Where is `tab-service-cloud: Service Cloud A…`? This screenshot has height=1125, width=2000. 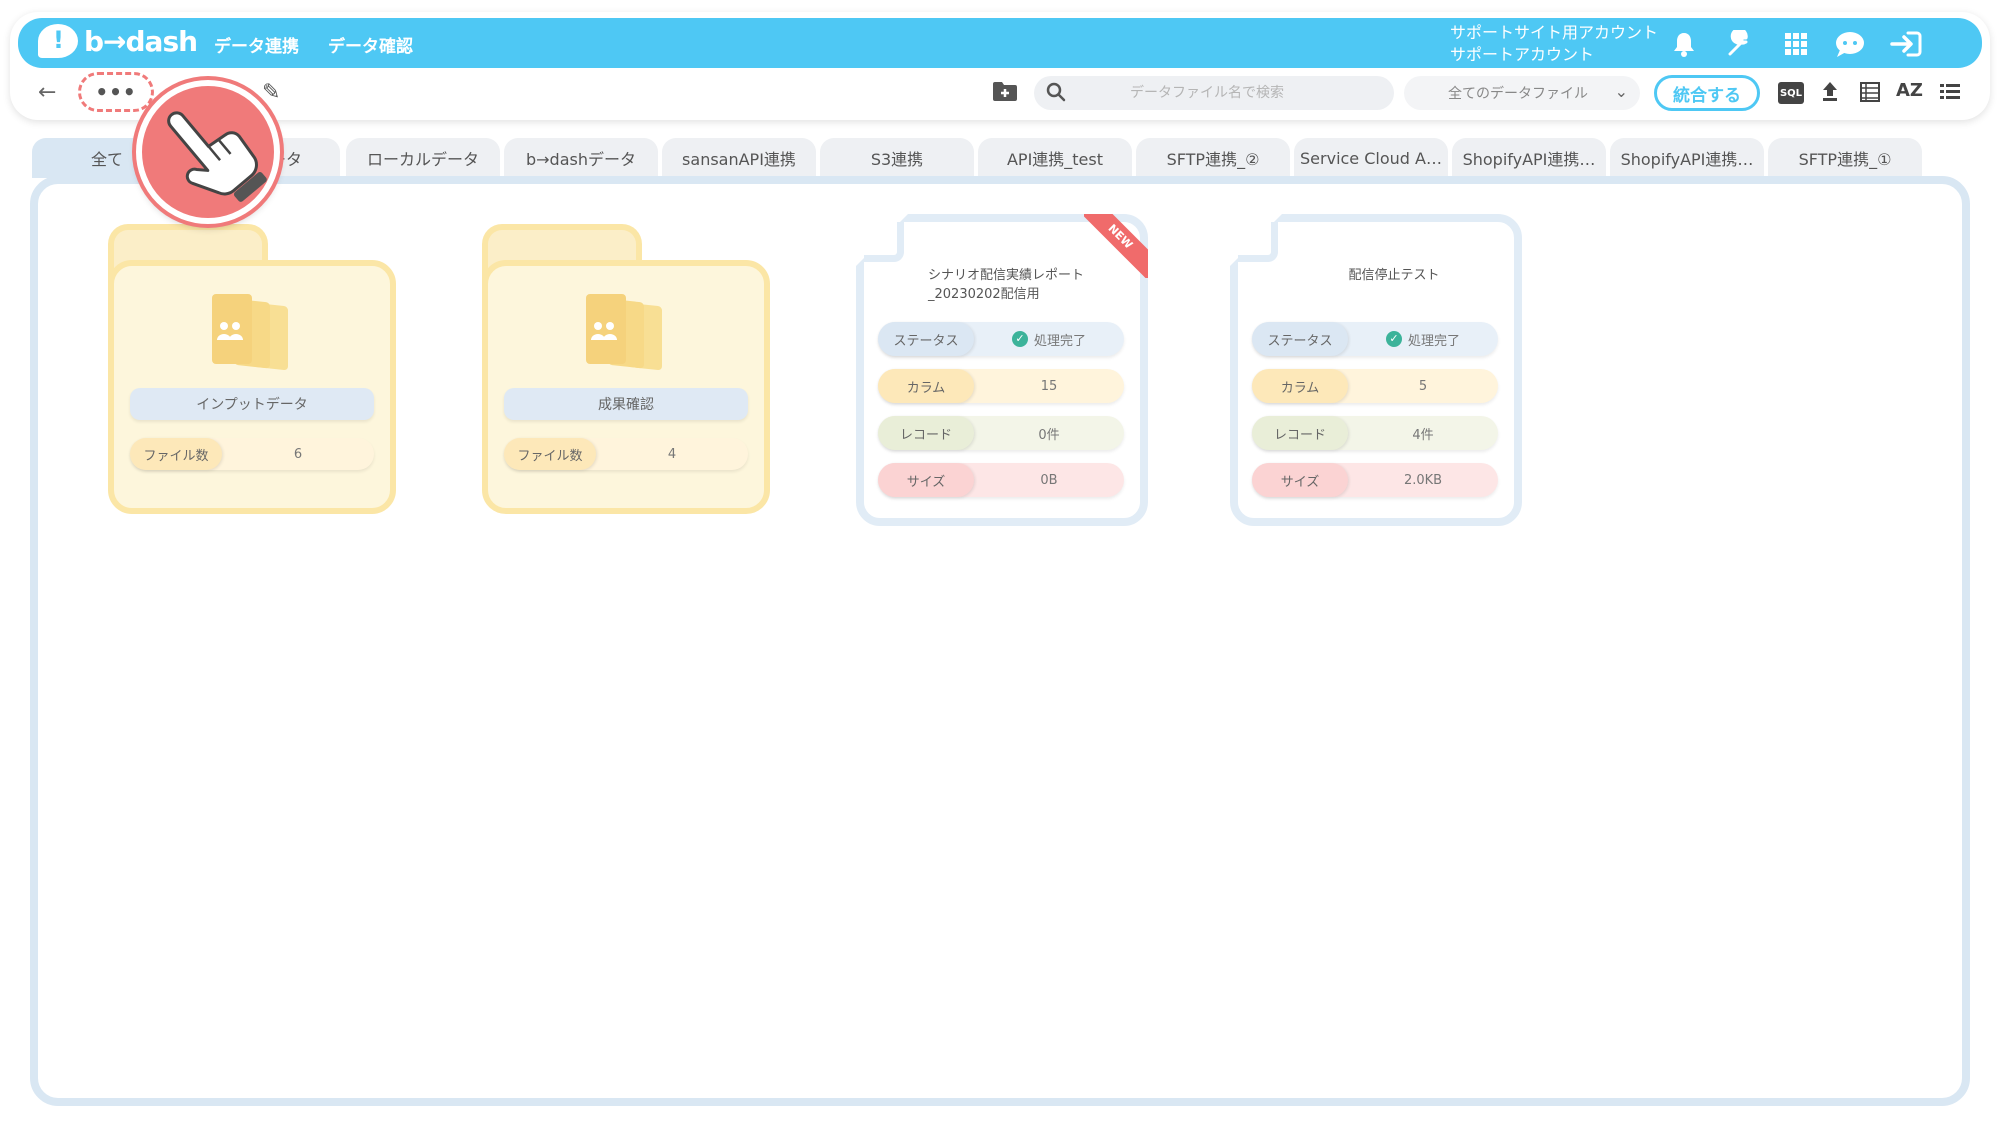 tab-service-cloud: Service Cloud A… is located at coordinates (1371, 158).